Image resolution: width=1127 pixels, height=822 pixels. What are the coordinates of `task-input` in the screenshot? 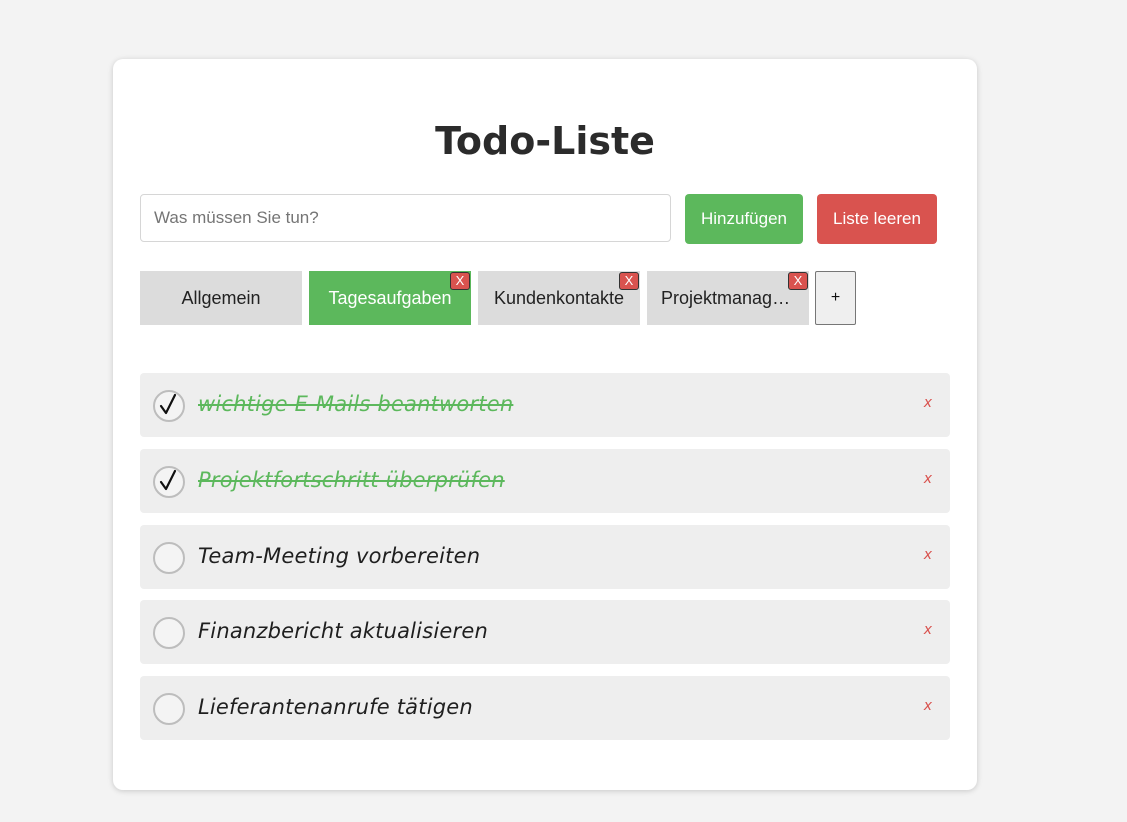 It's located at (405, 218).